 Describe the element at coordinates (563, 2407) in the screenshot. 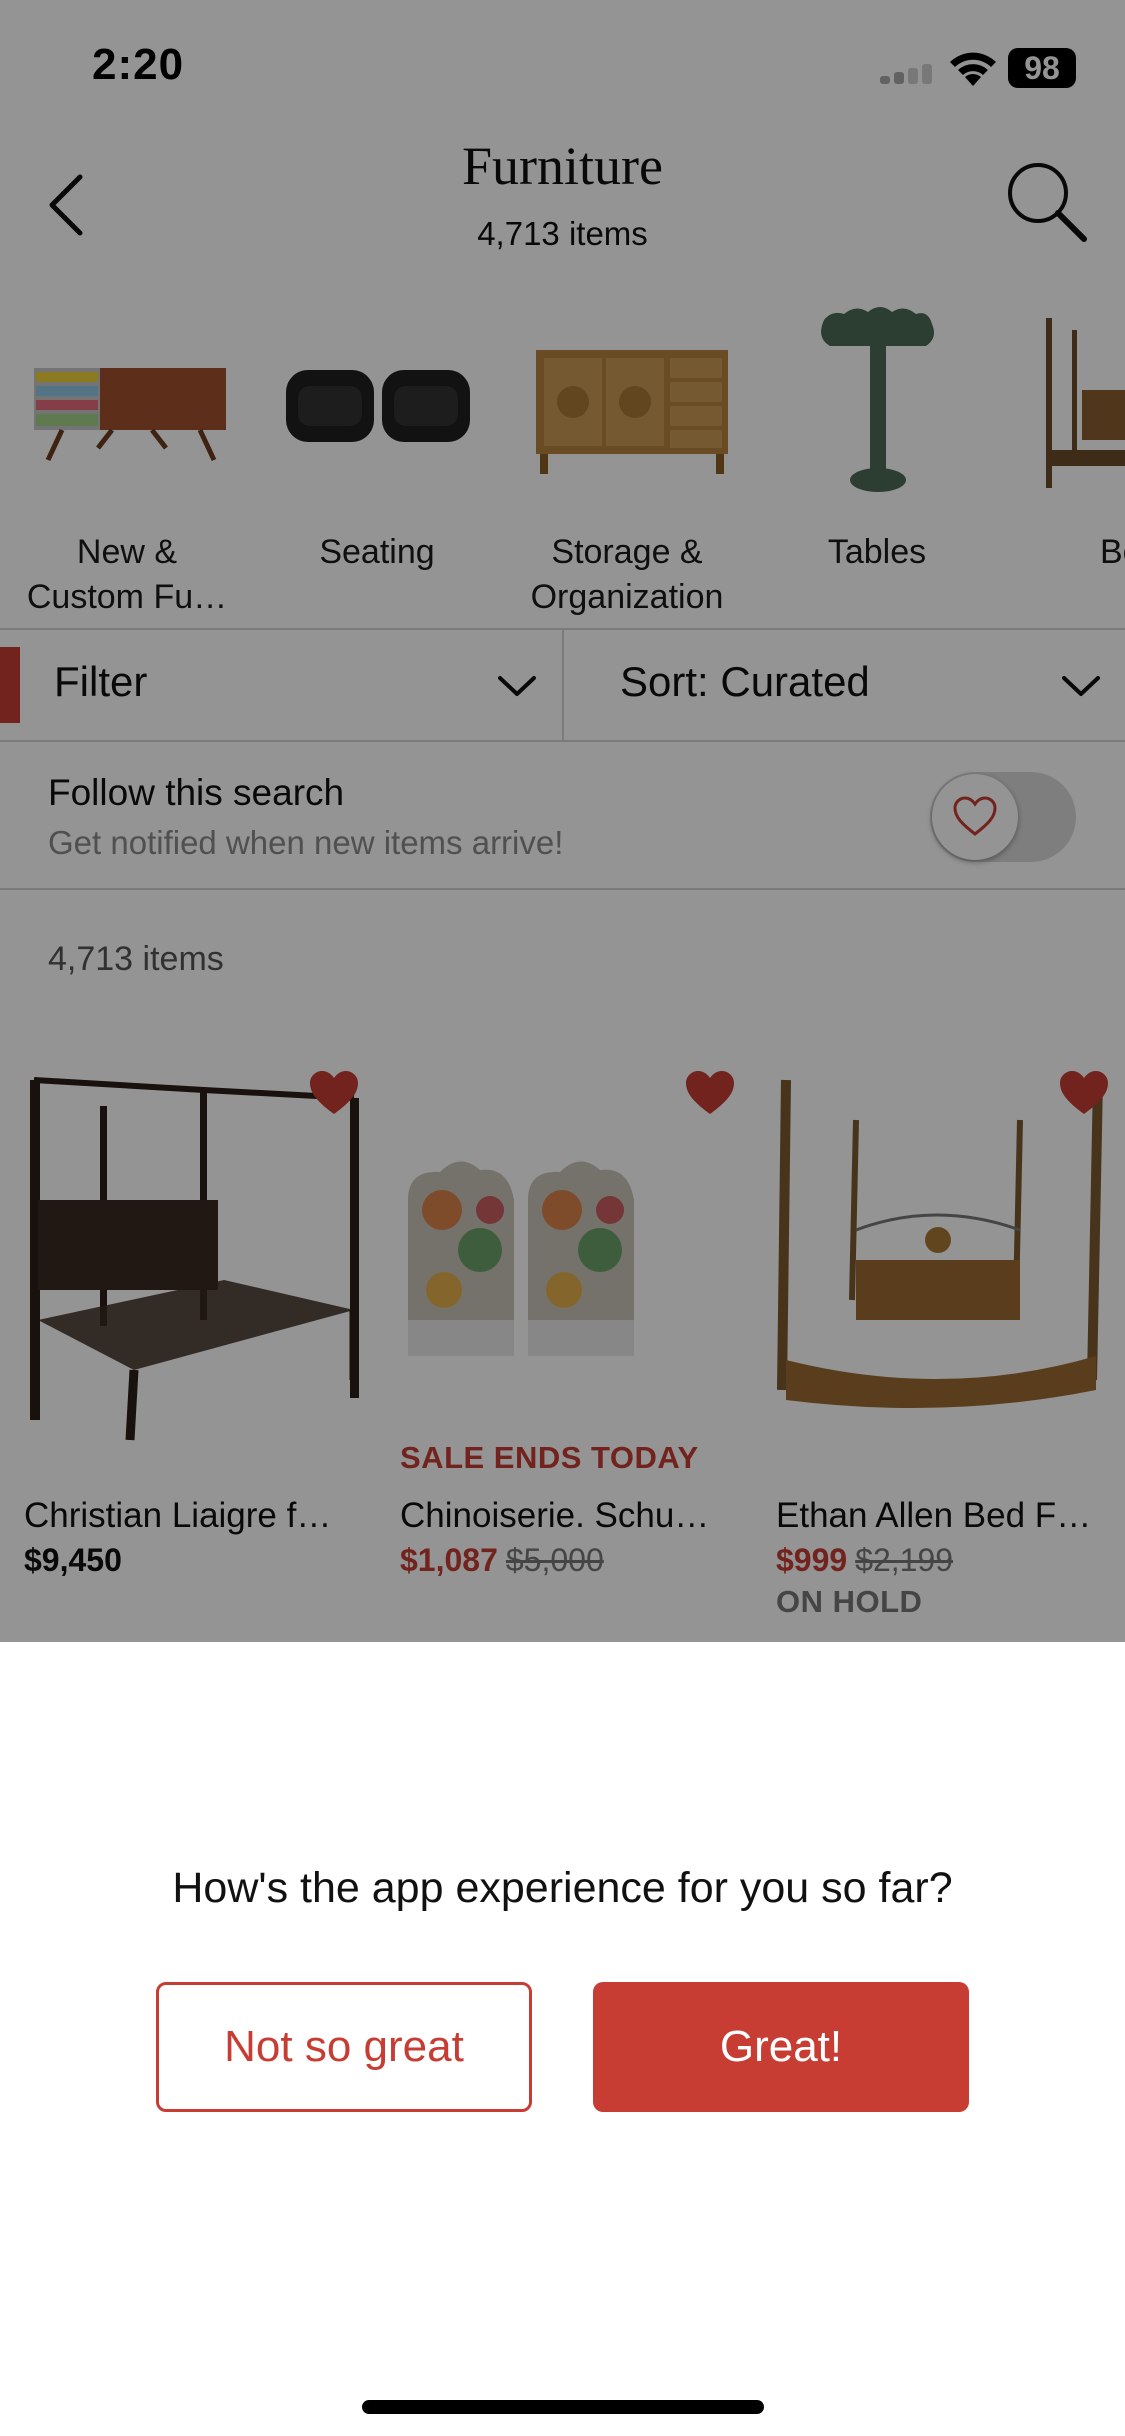

I see `home-indicator` at that location.